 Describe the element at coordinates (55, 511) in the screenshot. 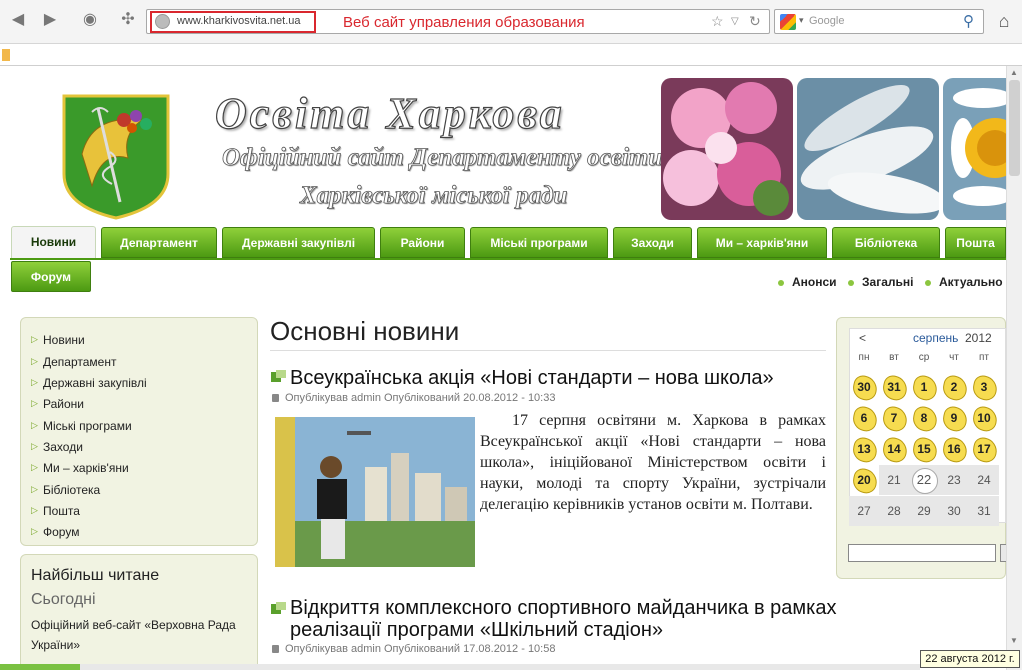

I see `leftnav-item: ▷ Пошта` at that location.